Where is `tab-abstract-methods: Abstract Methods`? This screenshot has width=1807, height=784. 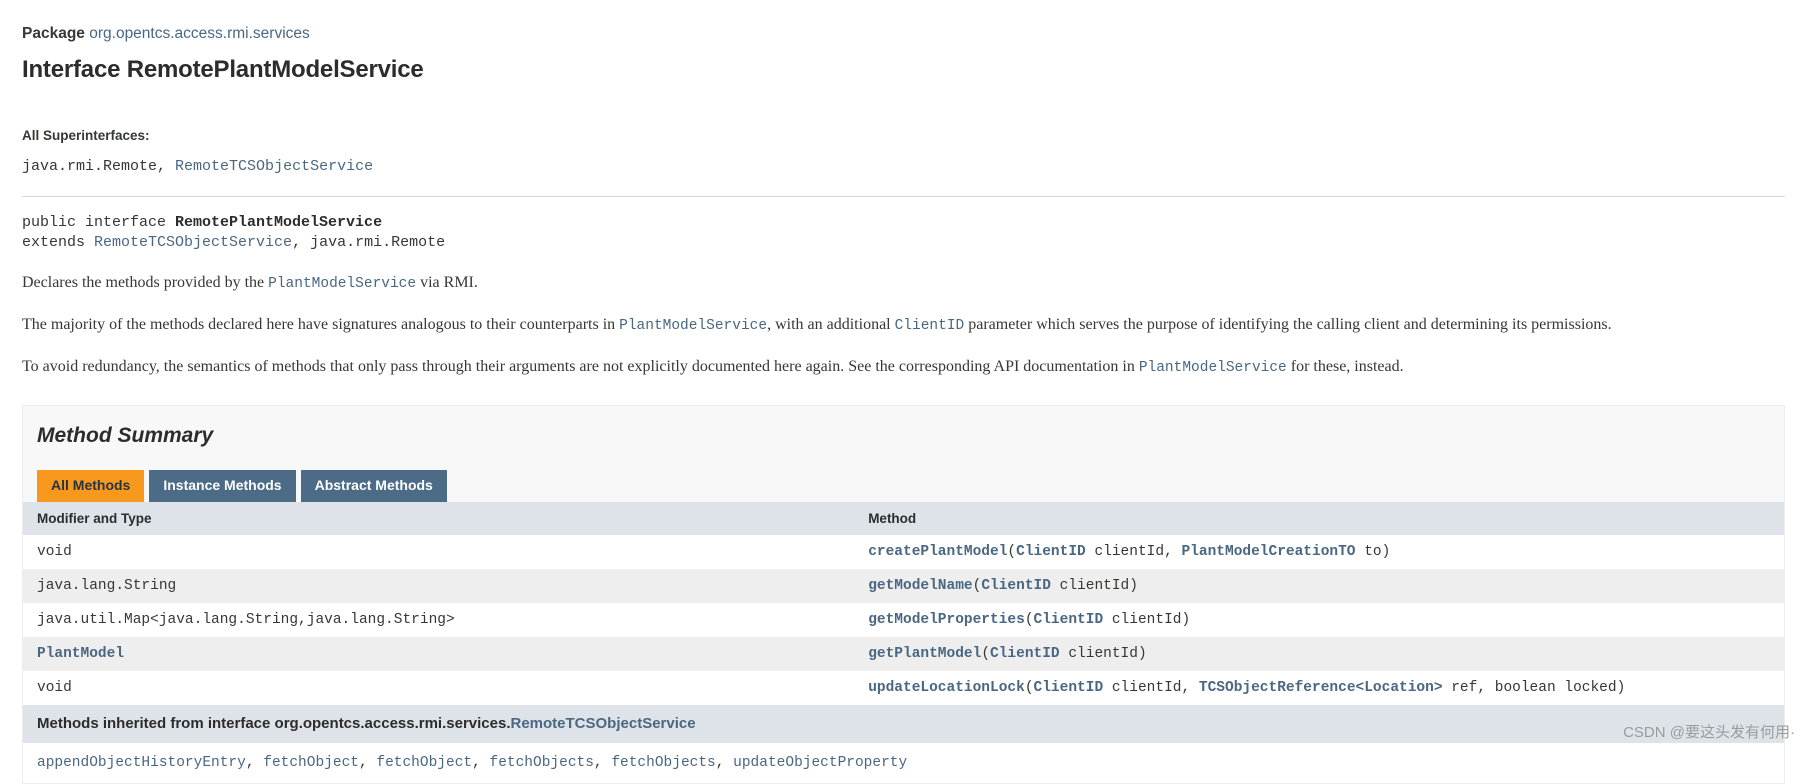
tab-abstract-methods: Abstract Methods is located at coordinates (373, 485).